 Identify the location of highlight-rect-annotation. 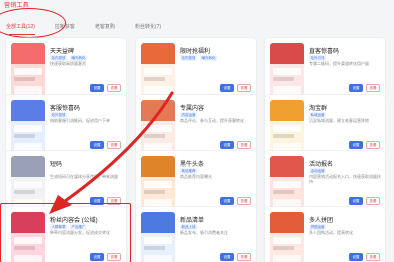
(65, 232).